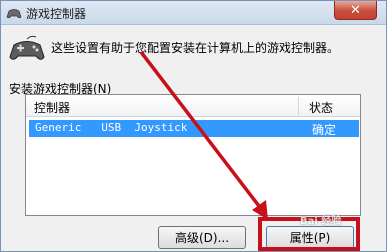 The width and height of the screenshot is (387, 252). I want to click on watermark-logo: Bai 经验, so click(321, 221).